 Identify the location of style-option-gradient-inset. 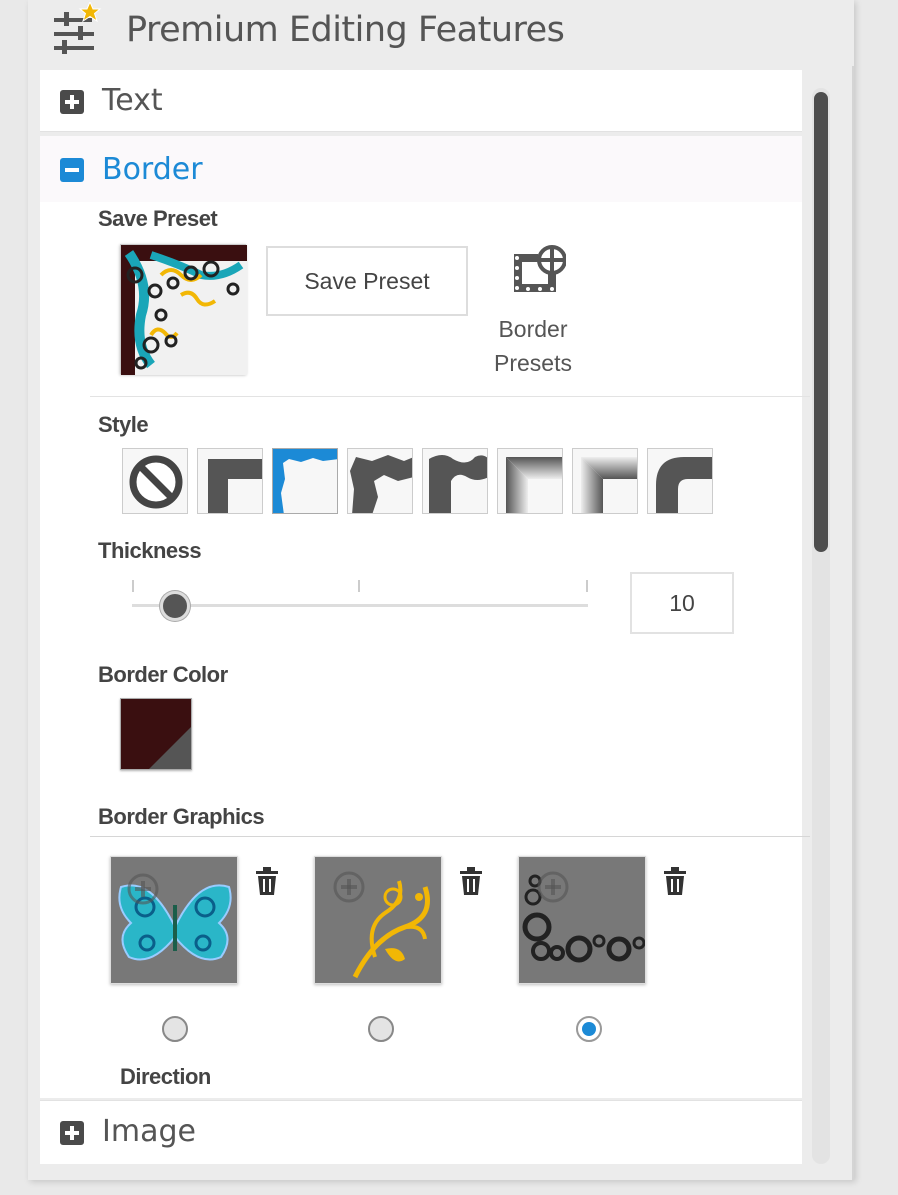
(605, 481).